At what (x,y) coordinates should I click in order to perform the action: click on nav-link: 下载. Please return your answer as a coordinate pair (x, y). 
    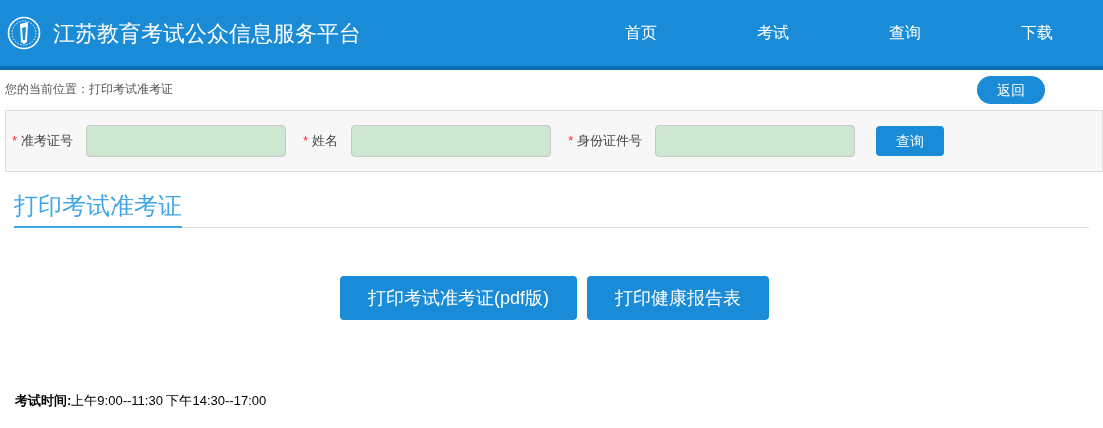
    Looking at the image, I should click on (1037, 33).